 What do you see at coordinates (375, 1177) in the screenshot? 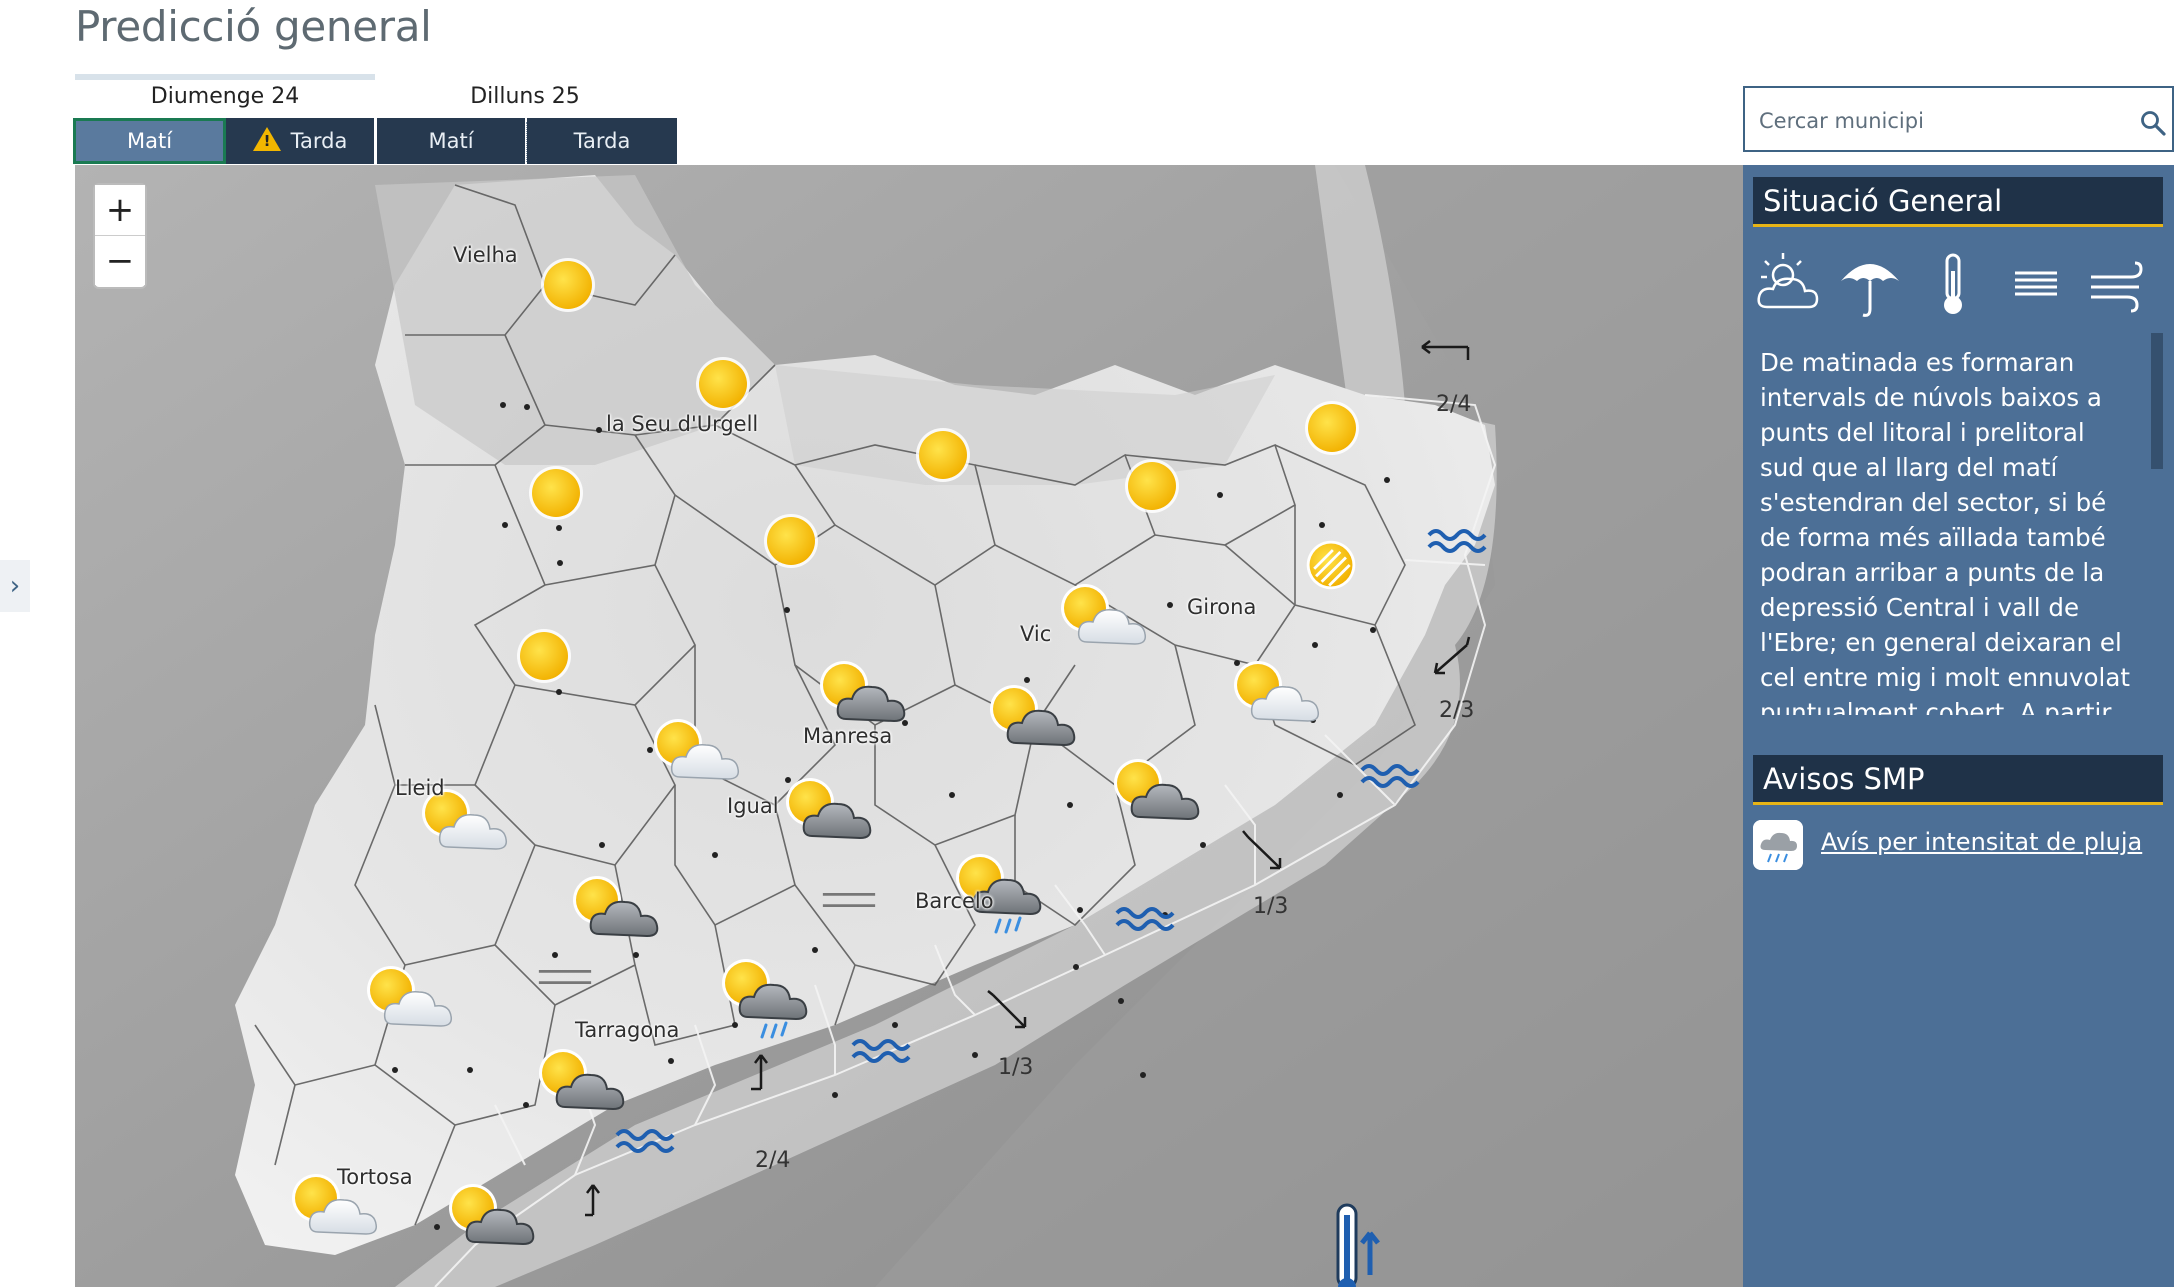
I see `place-label: Tortosa` at bounding box center [375, 1177].